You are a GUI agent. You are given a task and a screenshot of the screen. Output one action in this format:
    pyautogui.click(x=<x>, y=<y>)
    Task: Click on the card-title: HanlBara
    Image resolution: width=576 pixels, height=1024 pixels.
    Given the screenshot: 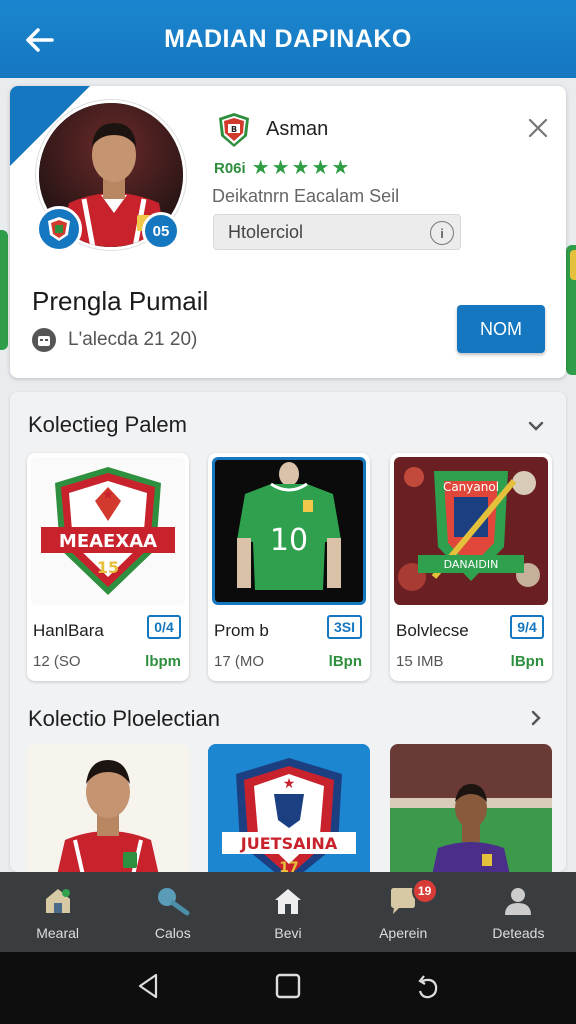 What is the action you would take?
    pyautogui.click(x=68, y=630)
    